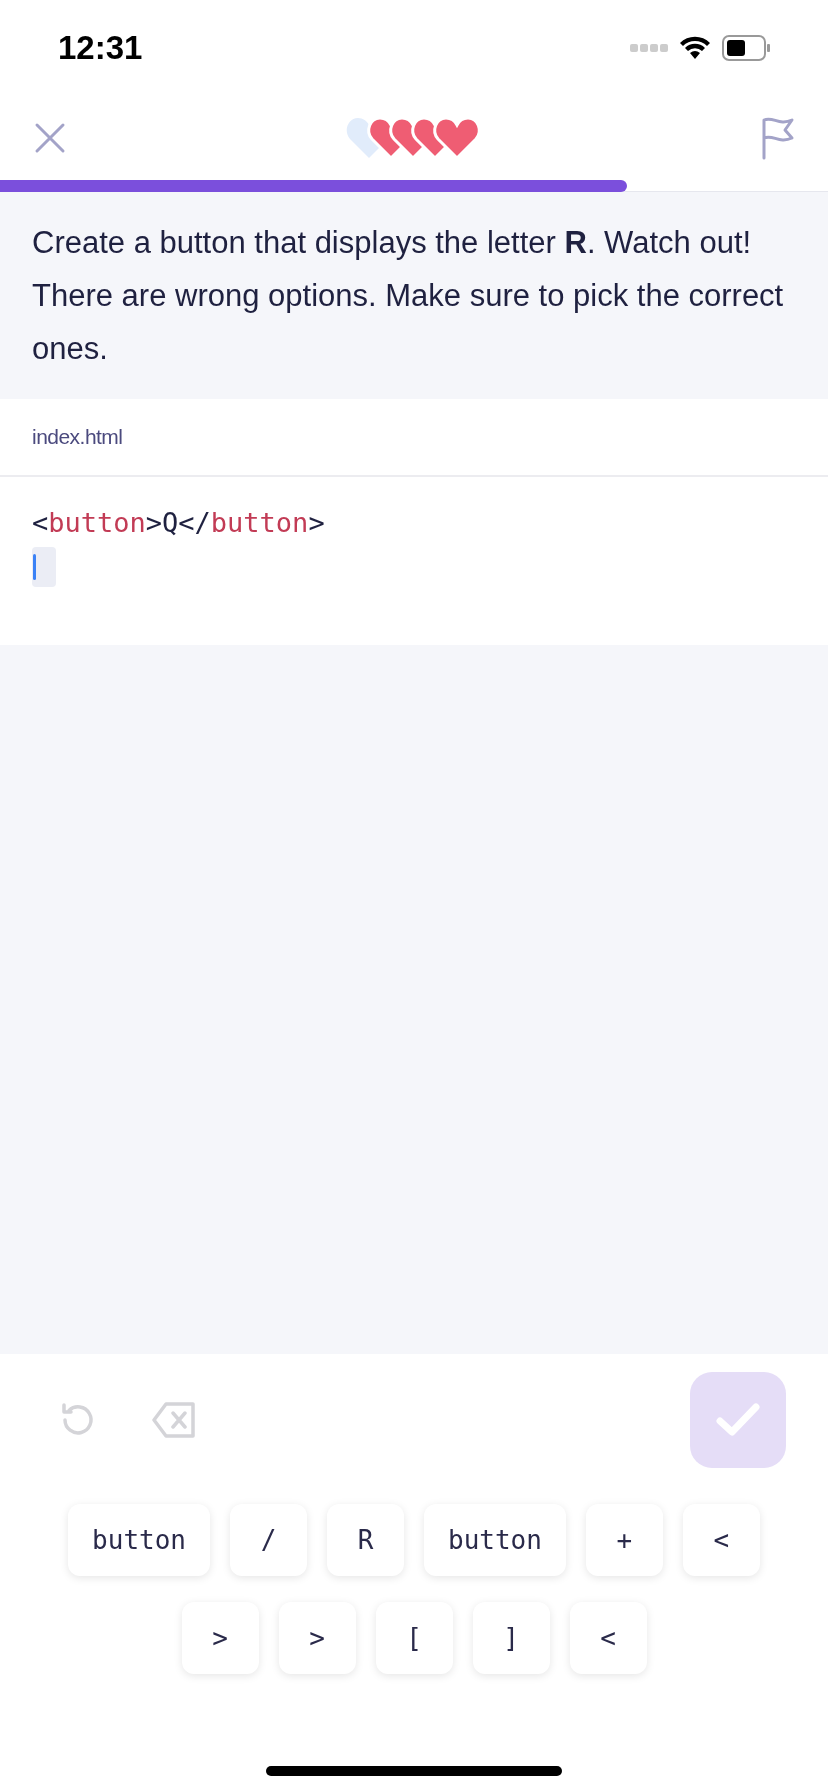 The image size is (828, 1792). I want to click on code-editor: <button>Q</button>, so click(414, 561).